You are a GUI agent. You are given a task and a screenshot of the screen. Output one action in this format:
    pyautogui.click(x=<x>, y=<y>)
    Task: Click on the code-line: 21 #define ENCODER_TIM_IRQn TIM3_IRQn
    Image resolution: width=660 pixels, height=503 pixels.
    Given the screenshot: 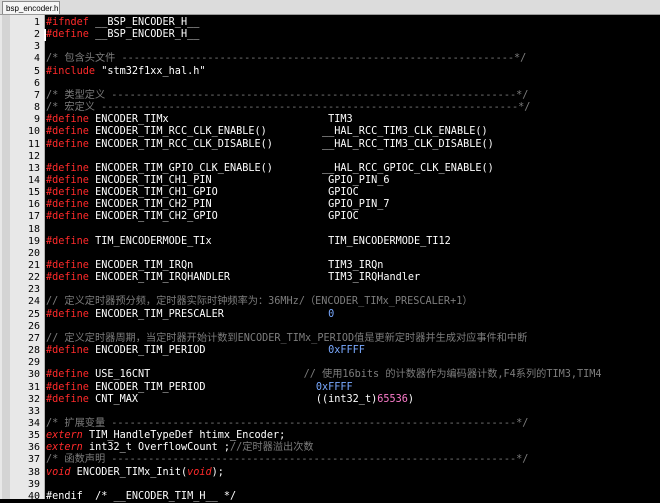 What is the action you would take?
    pyautogui.click(x=330, y=266)
    